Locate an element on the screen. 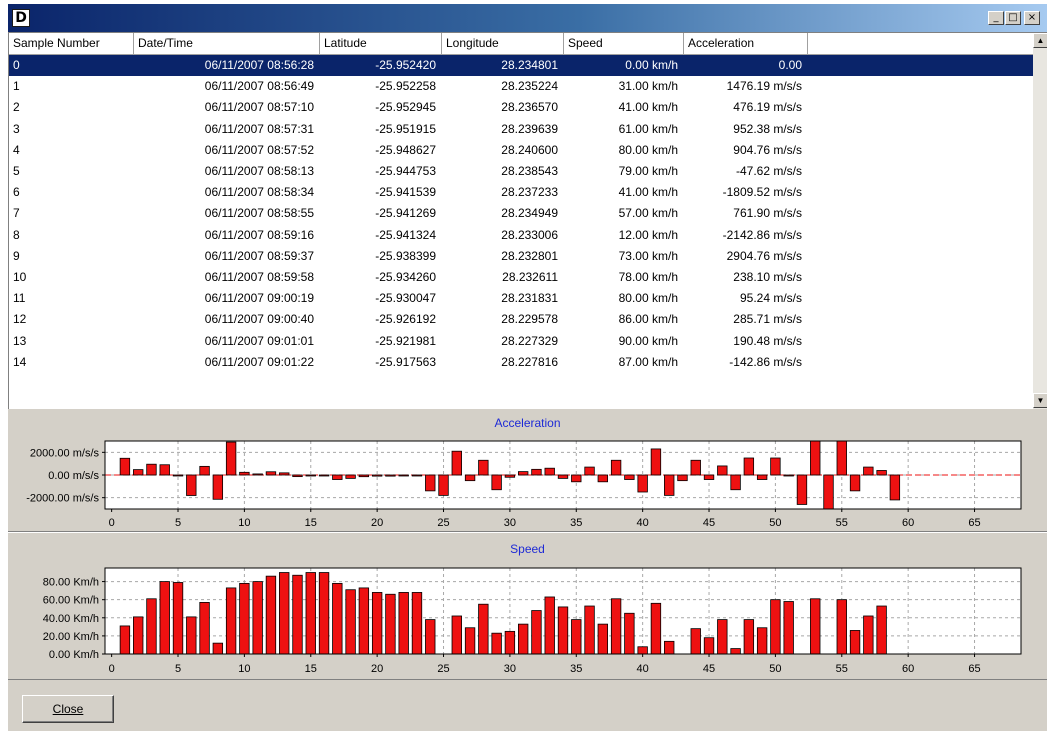 This screenshot has height=731, width=1047. column-header-longitude: Longitude is located at coordinates (503, 44).